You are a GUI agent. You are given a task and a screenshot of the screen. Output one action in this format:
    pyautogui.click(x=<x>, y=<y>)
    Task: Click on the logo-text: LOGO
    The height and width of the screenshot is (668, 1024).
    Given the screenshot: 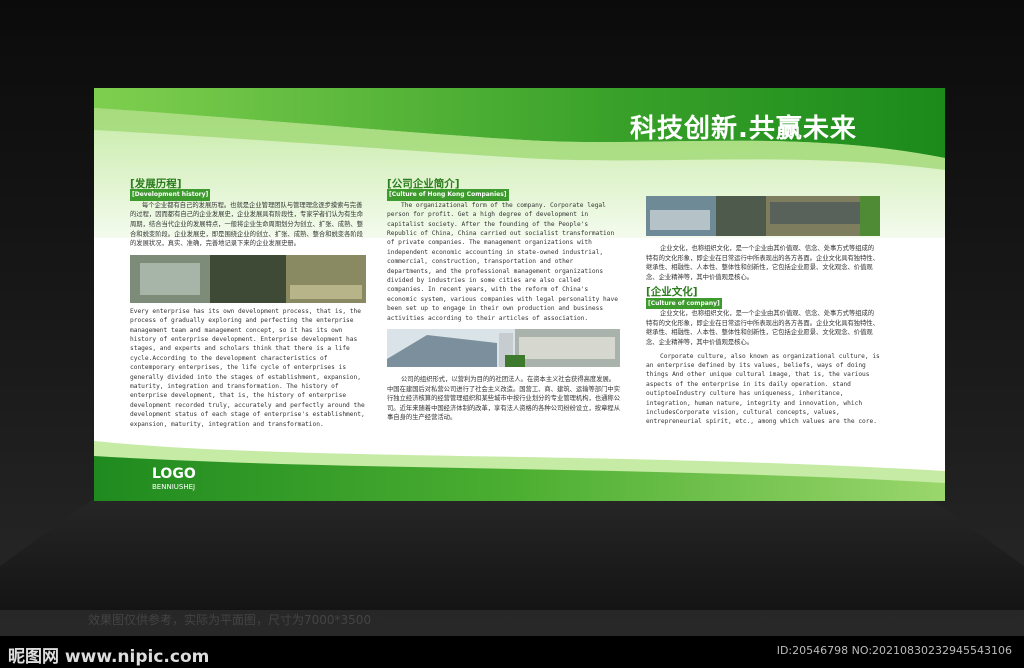 What is the action you would take?
    pyautogui.click(x=174, y=474)
    